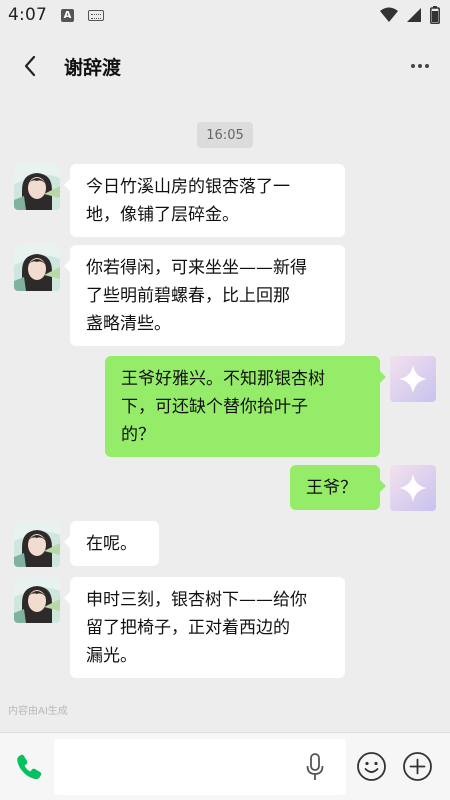  I want to click on contact-name: 谢辞渡, so click(93, 67).